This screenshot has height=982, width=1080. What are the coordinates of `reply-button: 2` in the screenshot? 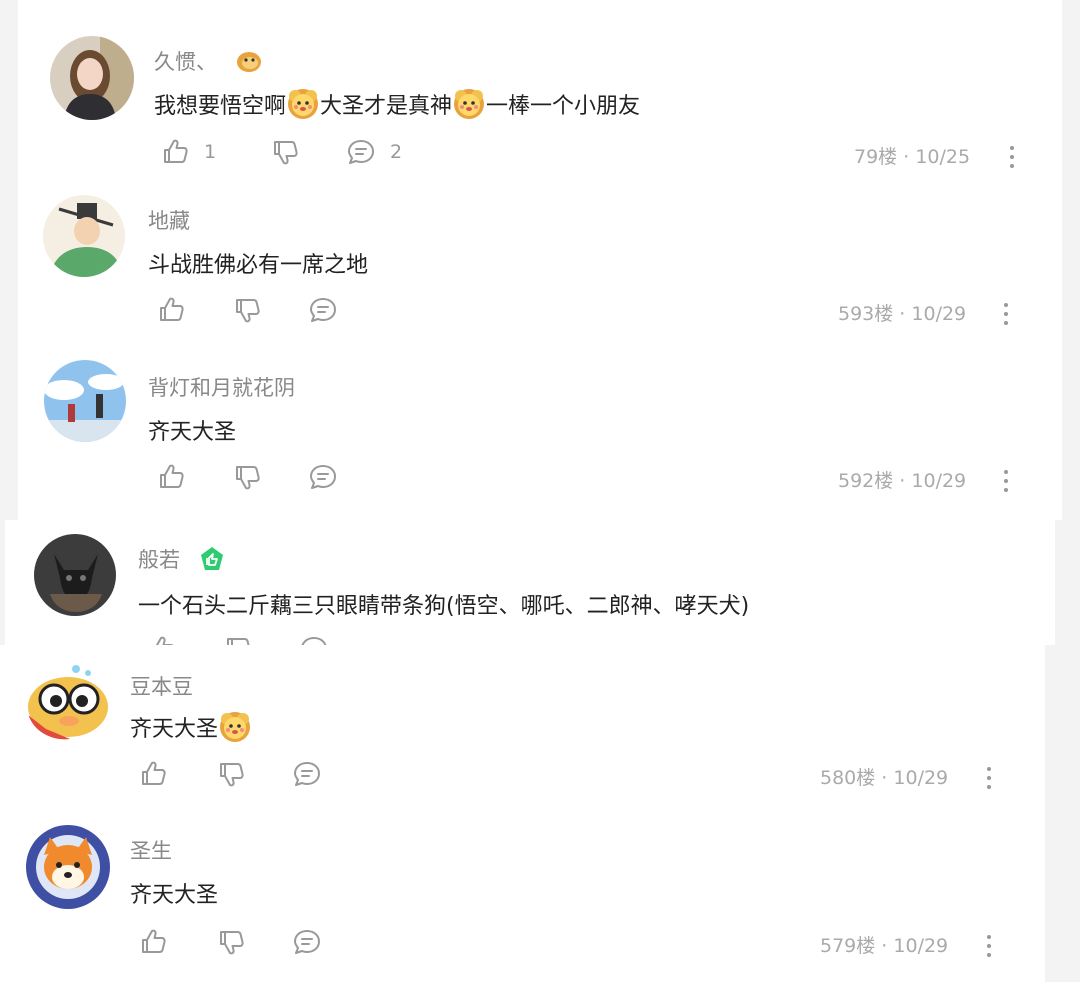 It's located at (374, 152).